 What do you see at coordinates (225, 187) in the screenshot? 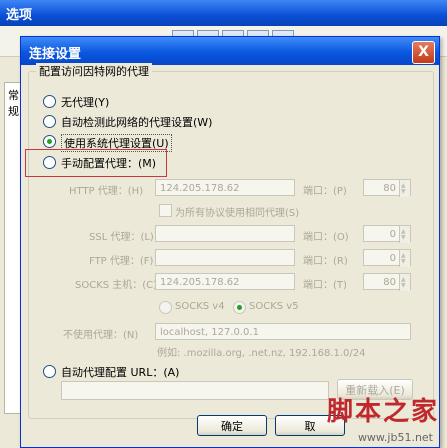
I see `http-proxy-input: 124.205.178.62` at bounding box center [225, 187].